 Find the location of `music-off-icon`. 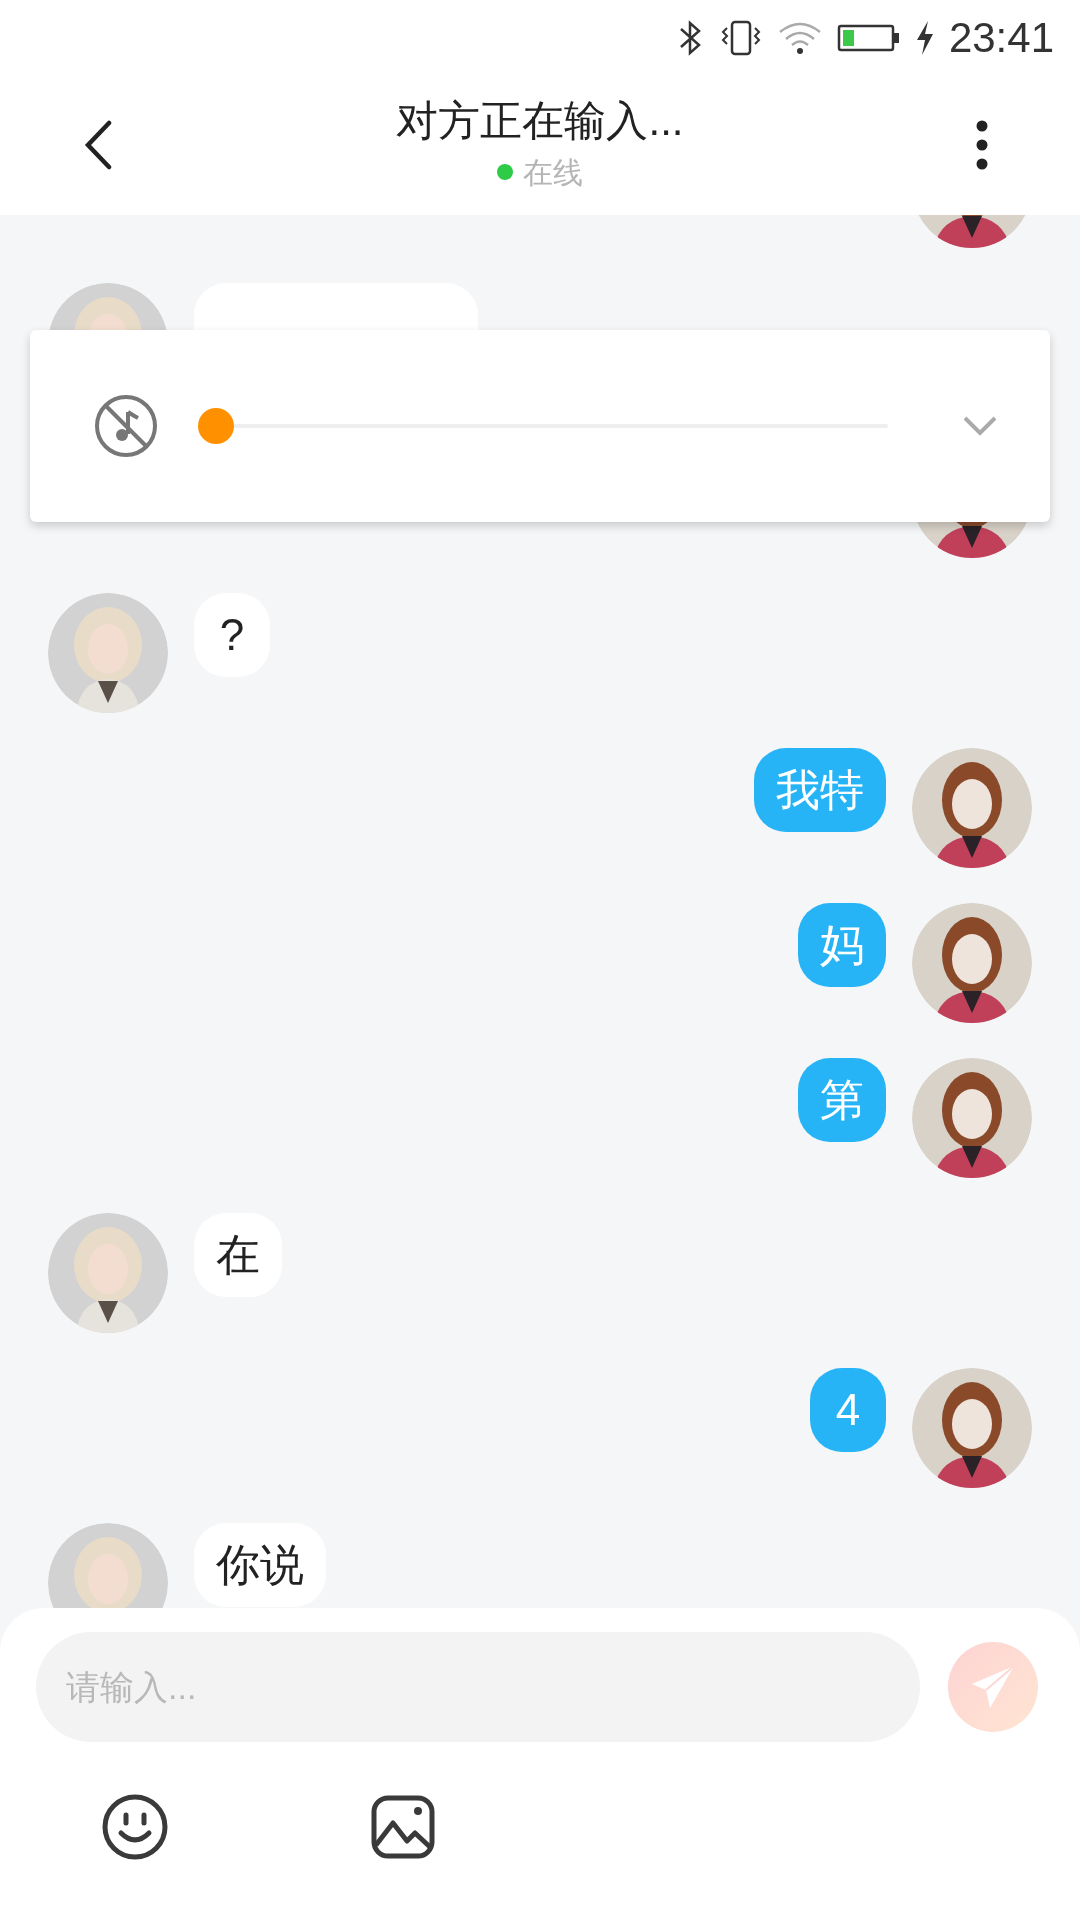

music-off-icon is located at coordinates (126, 426).